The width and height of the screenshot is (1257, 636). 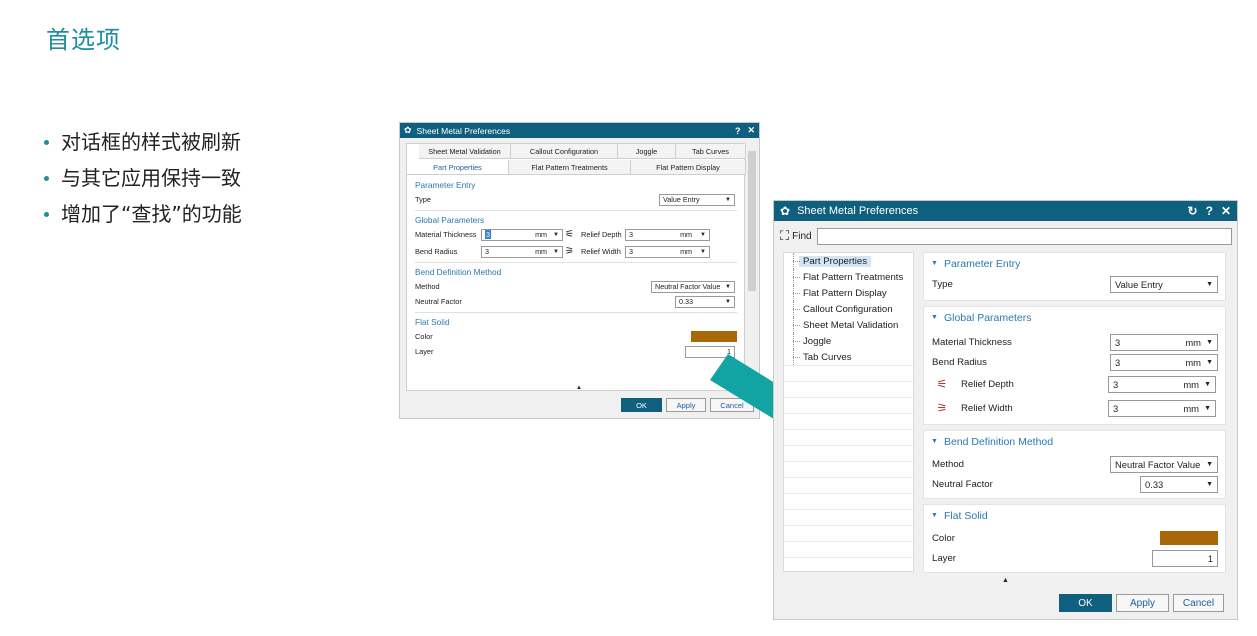 I want to click on bullet-item: 对话框的样式被刷新, so click(x=143, y=142).